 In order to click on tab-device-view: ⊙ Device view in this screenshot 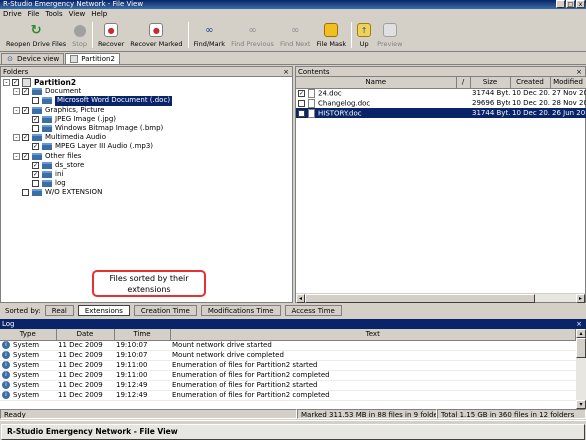, I will do `click(33, 58)`.